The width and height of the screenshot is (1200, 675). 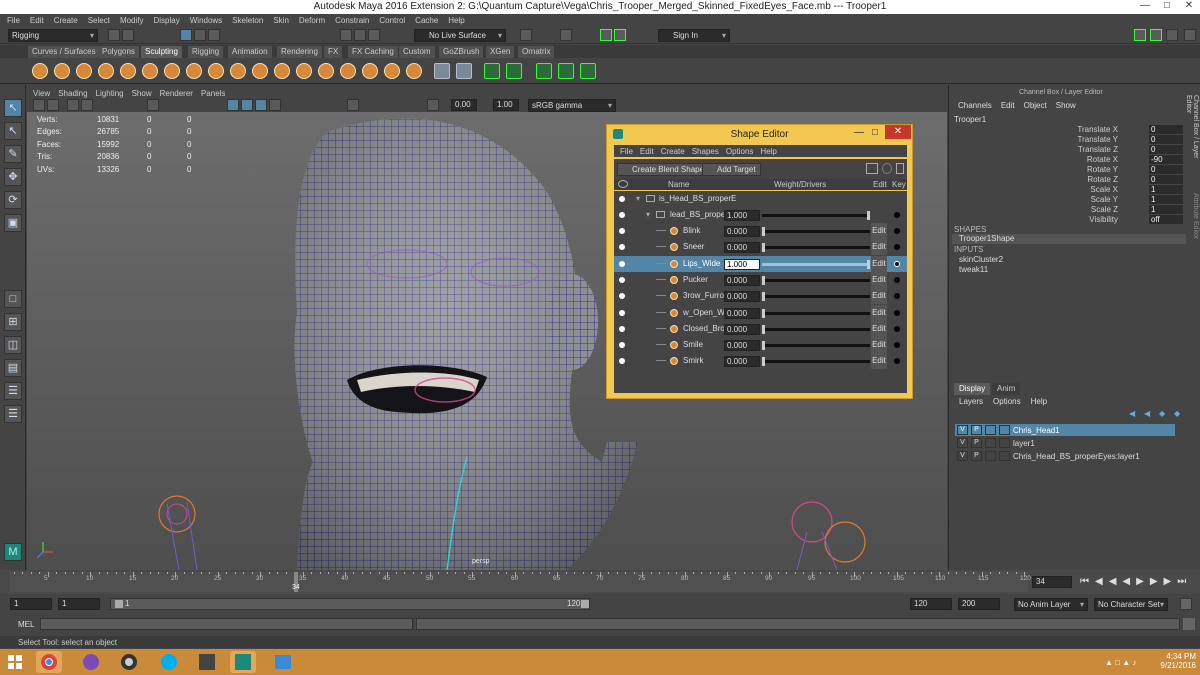 What do you see at coordinates (1069, 239) in the screenshot?
I see `shape-node: Trooper1Shape` at bounding box center [1069, 239].